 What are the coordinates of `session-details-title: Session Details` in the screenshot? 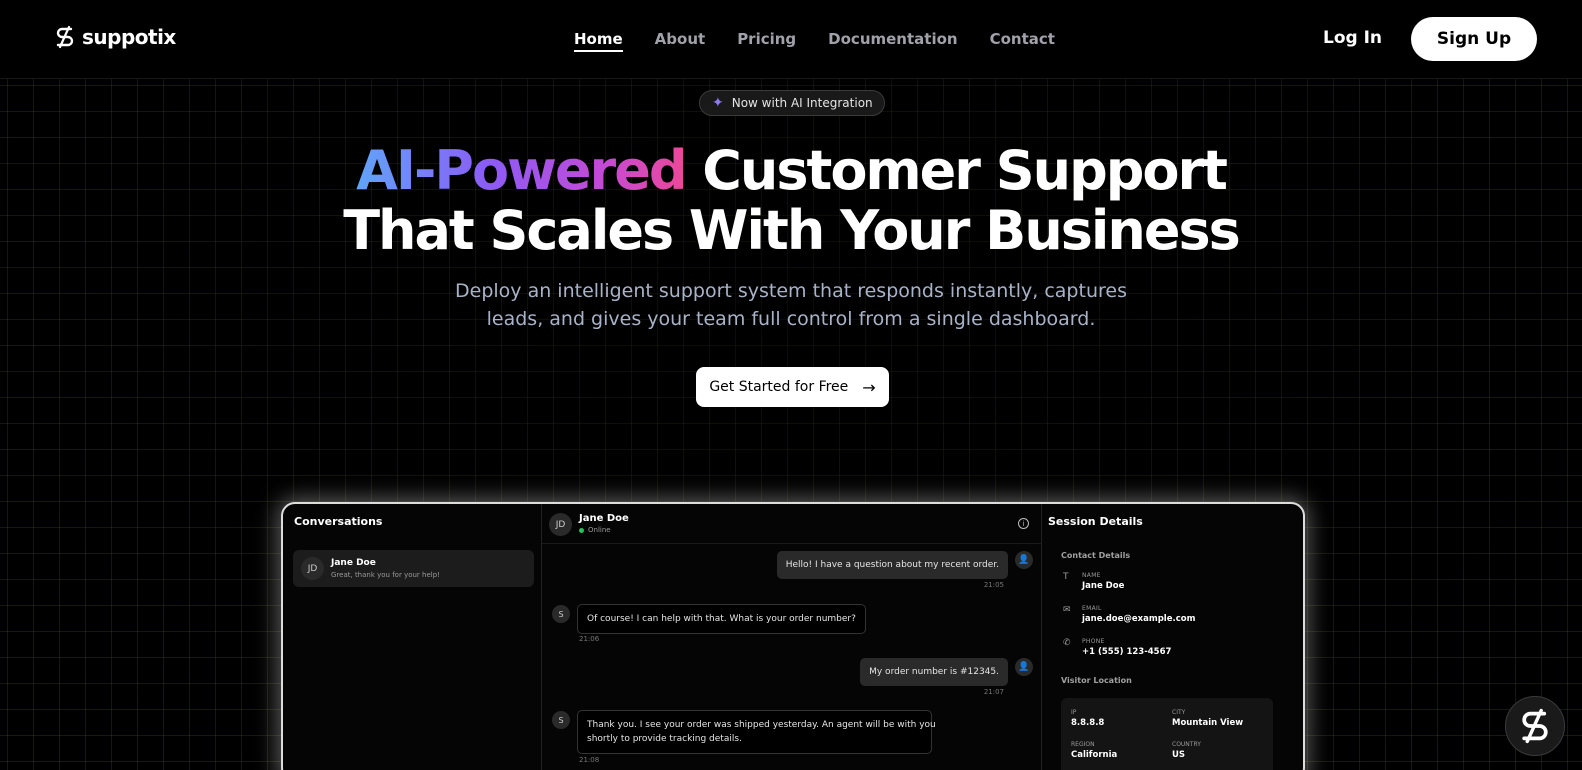 It's located at (1095, 521).